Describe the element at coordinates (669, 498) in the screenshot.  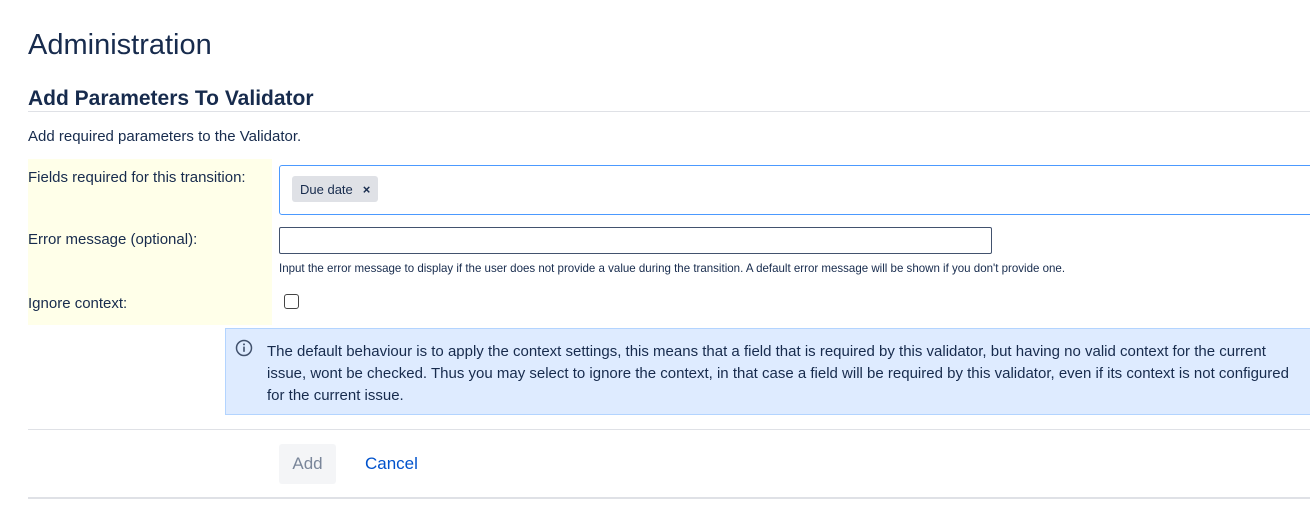
I see `footer-divider` at that location.